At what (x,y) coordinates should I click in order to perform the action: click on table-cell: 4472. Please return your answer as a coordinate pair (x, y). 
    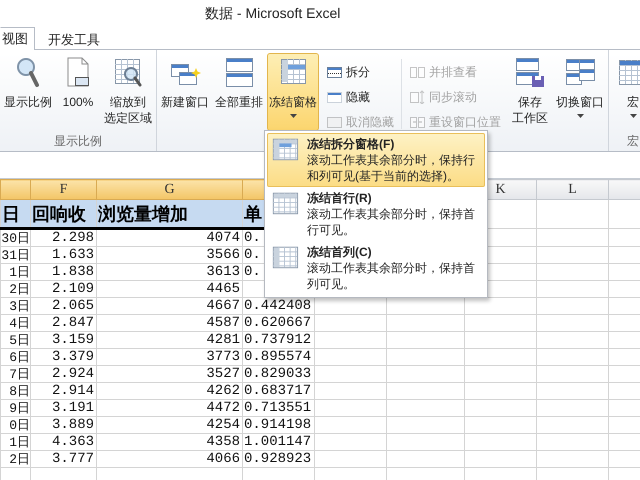
    Looking at the image, I should click on (169, 408).